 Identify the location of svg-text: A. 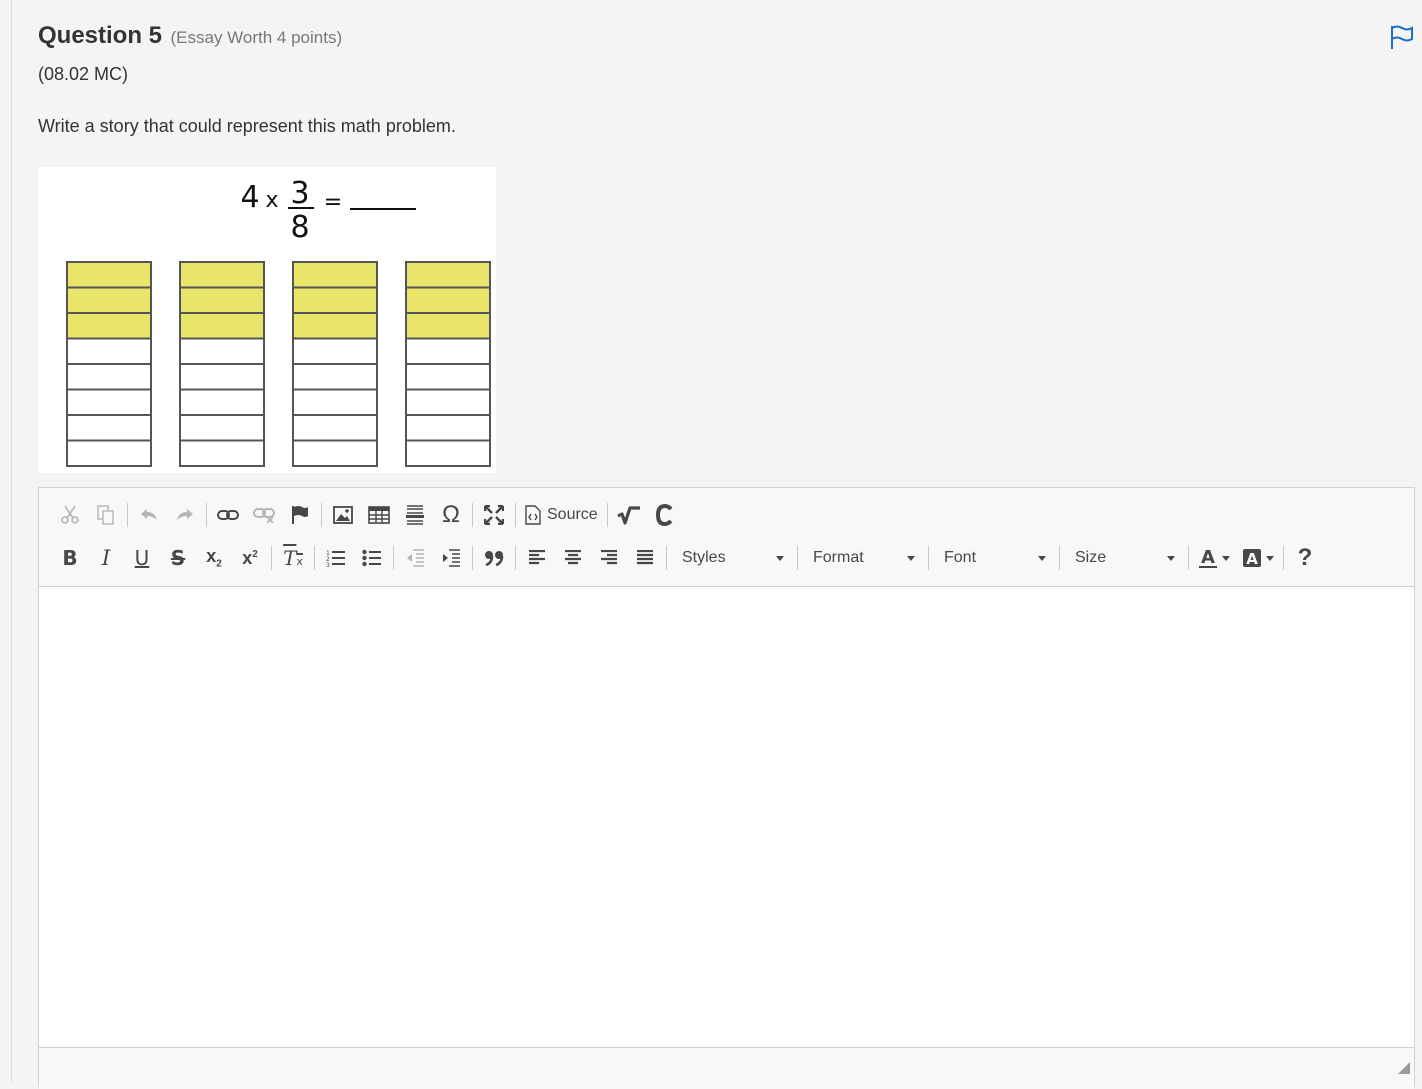
(1208, 557).